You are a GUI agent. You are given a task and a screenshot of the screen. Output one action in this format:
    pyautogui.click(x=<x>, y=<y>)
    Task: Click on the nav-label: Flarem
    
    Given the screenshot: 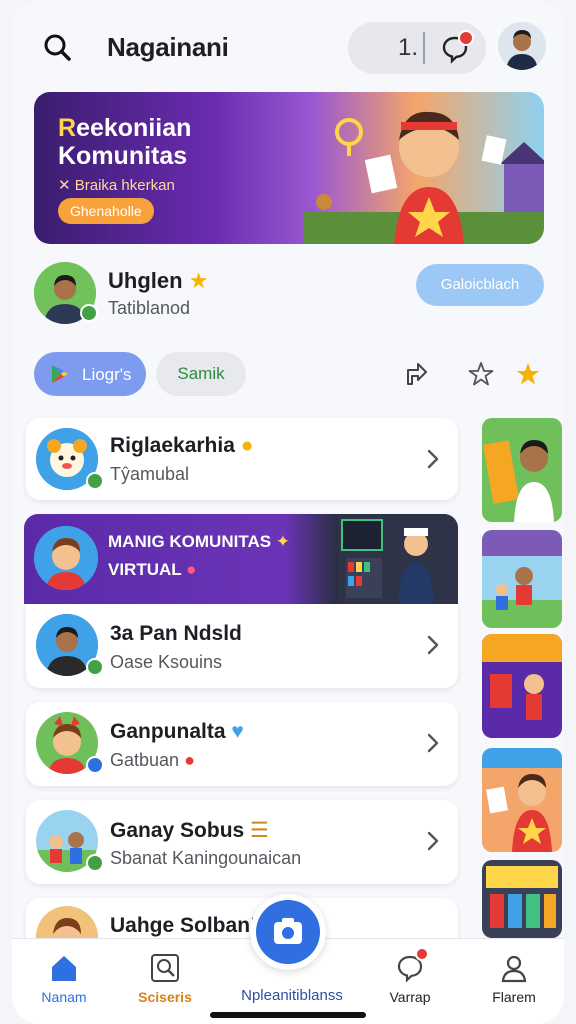 What is the action you would take?
    pyautogui.click(x=514, y=997)
    